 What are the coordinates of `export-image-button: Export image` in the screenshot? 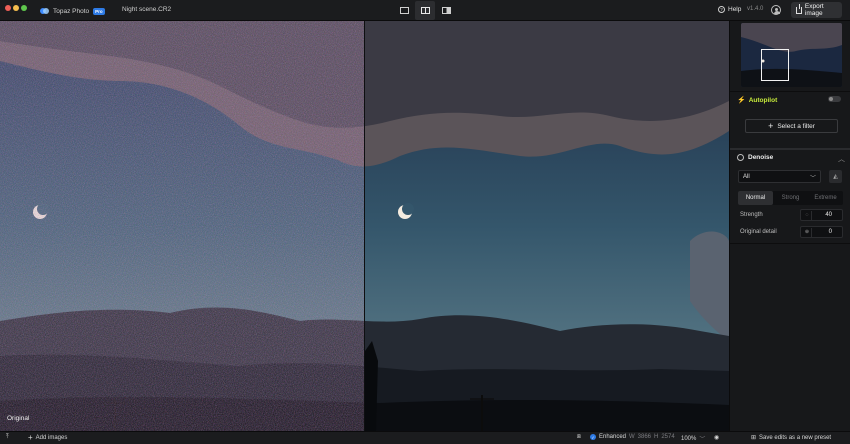 It's located at (816, 10).